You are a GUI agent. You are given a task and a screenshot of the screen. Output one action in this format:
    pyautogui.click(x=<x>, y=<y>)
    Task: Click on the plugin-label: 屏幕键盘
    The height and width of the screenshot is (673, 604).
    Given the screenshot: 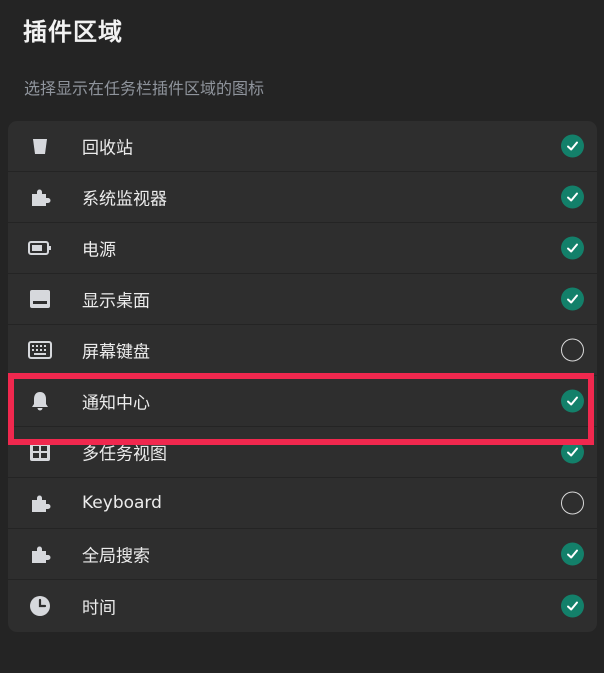 What is the action you would take?
    pyautogui.click(x=116, y=352)
    